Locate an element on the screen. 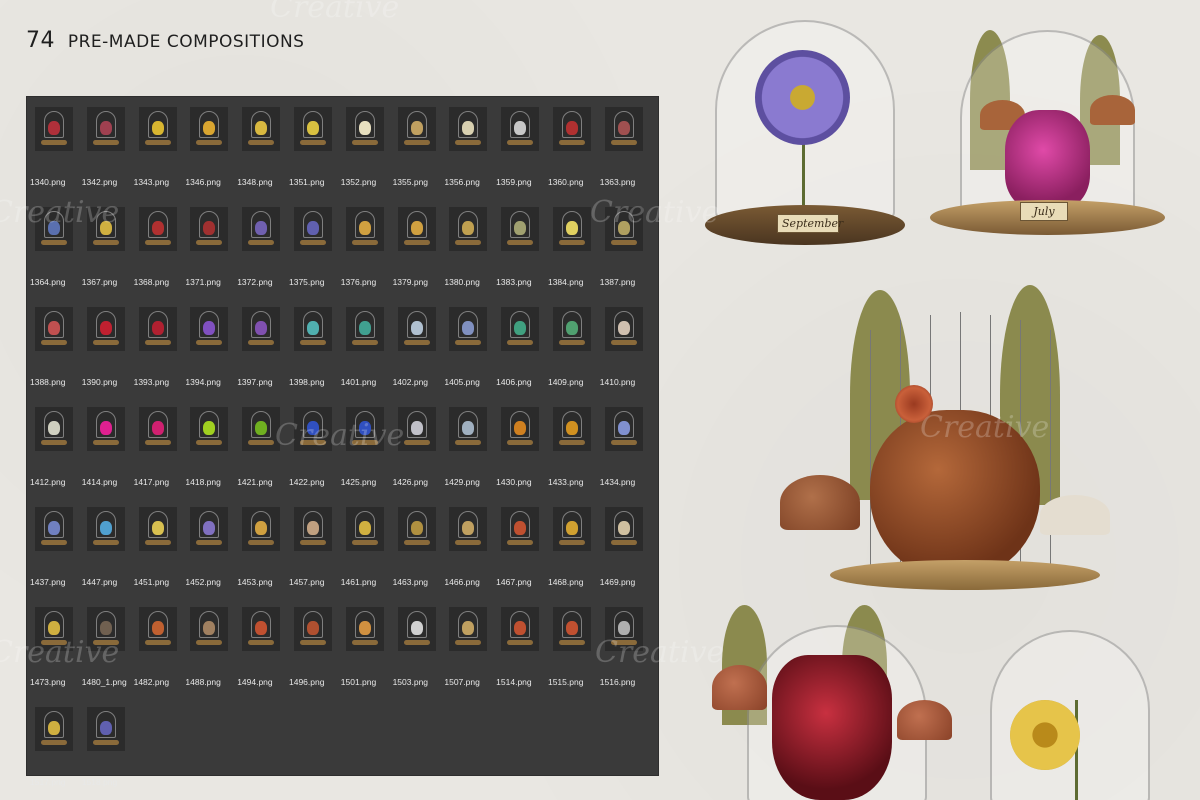 This screenshot has width=1200, height=800. file-thumbnail: 1494.png is located at coordinates (262, 655).